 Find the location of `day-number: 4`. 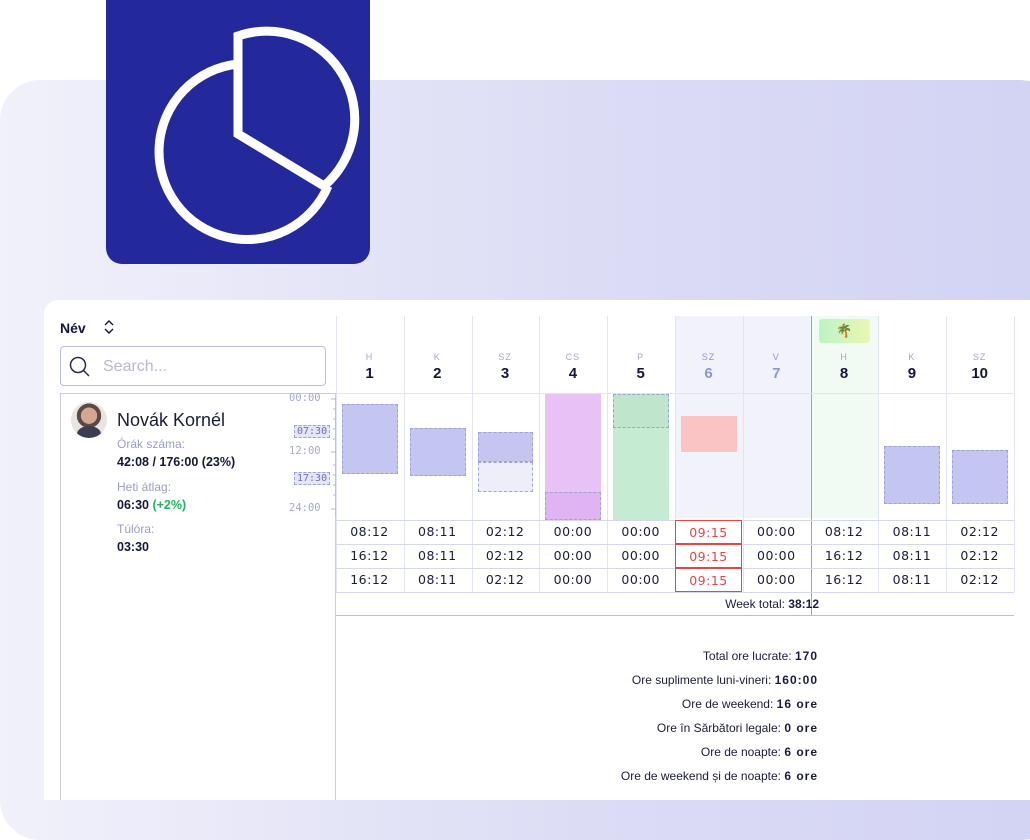

day-number: 4 is located at coordinates (572, 373).